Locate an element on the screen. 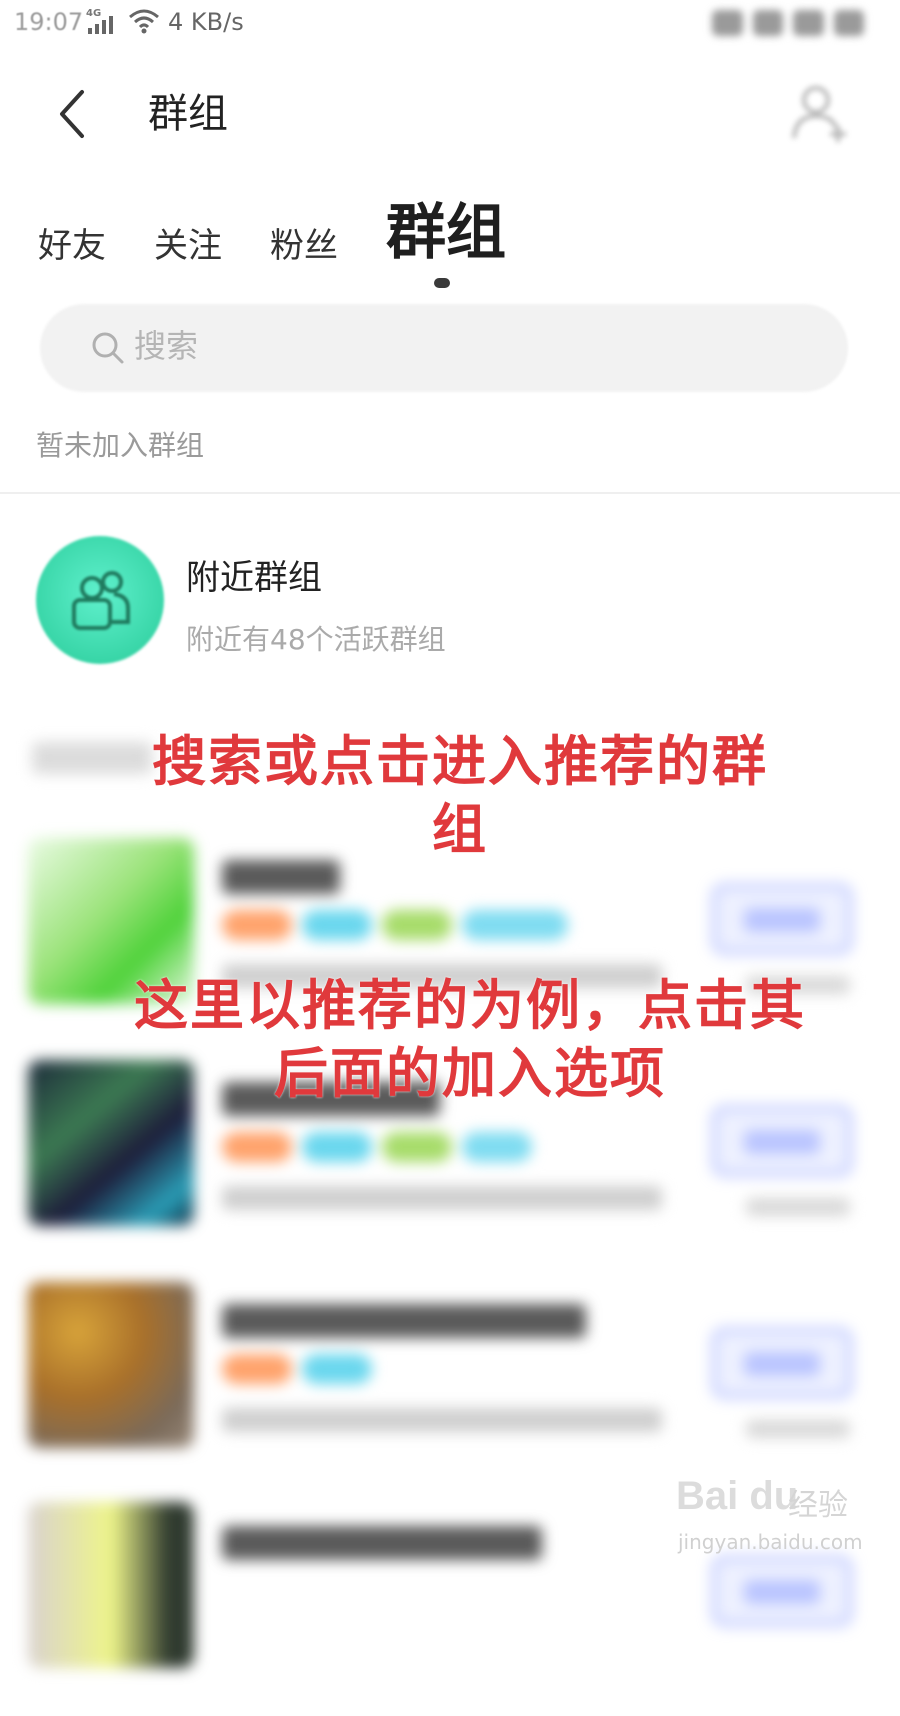 The image size is (900, 1716). chevron-left-icon is located at coordinates (72, 114).